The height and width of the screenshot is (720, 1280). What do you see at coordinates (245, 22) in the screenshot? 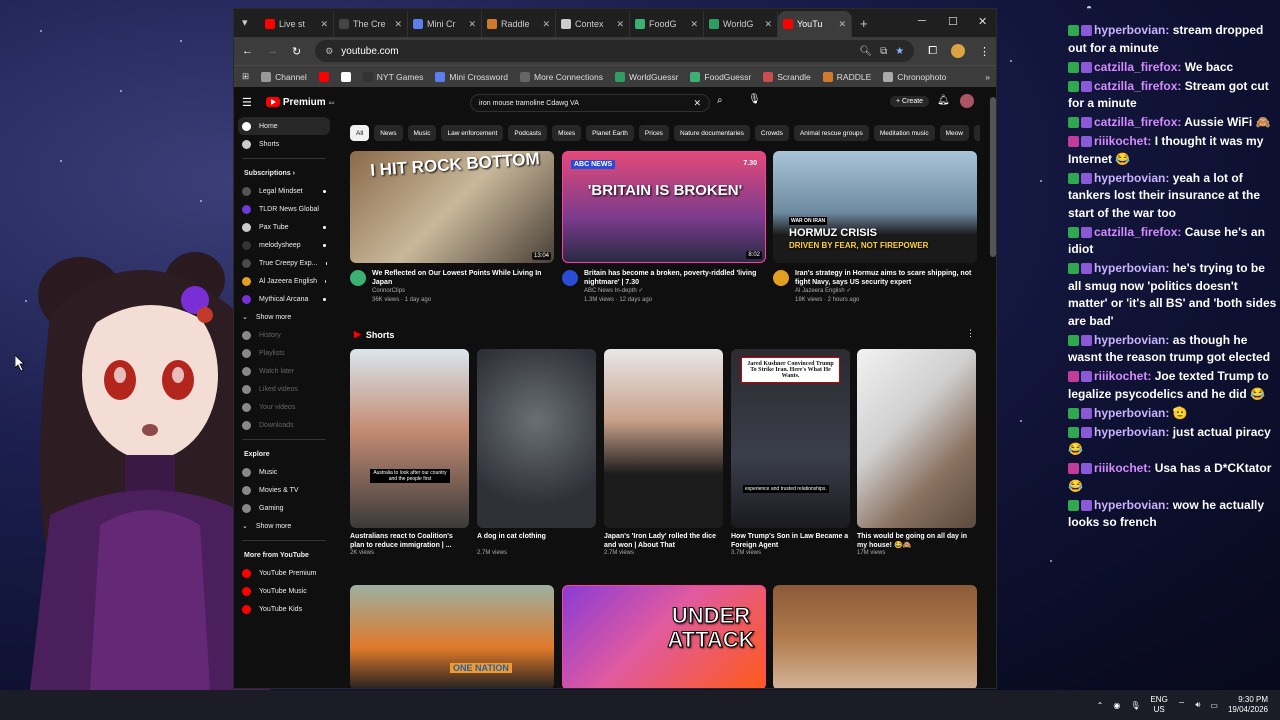
I see `tab-search-icon: ▾` at bounding box center [245, 22].